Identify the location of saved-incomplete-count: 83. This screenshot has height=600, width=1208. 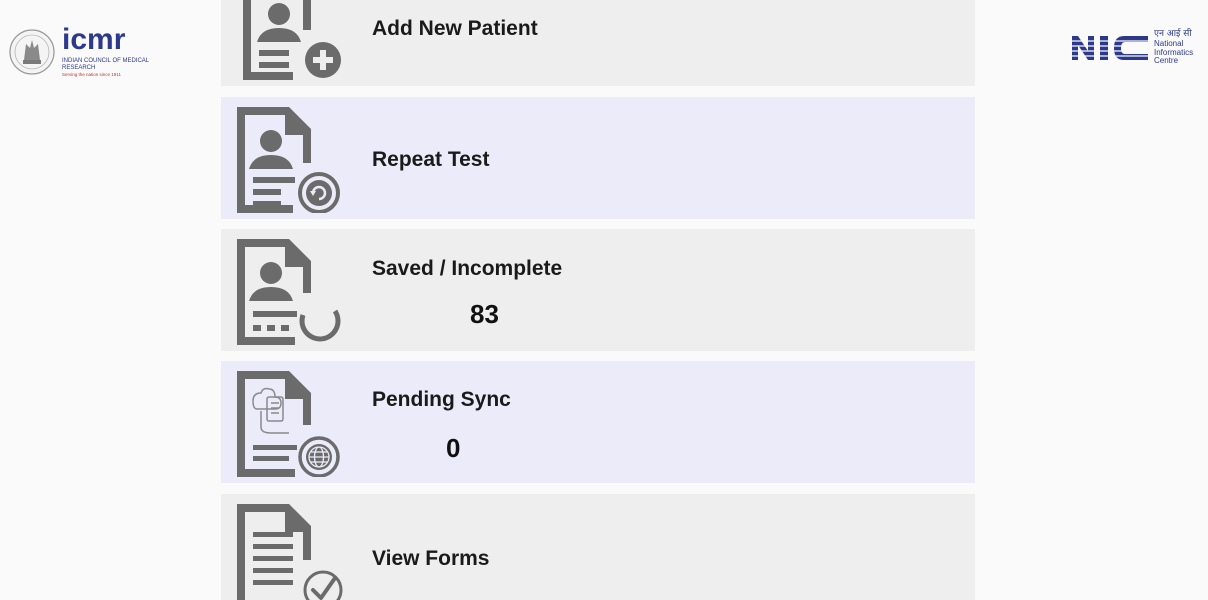
(484, 314).